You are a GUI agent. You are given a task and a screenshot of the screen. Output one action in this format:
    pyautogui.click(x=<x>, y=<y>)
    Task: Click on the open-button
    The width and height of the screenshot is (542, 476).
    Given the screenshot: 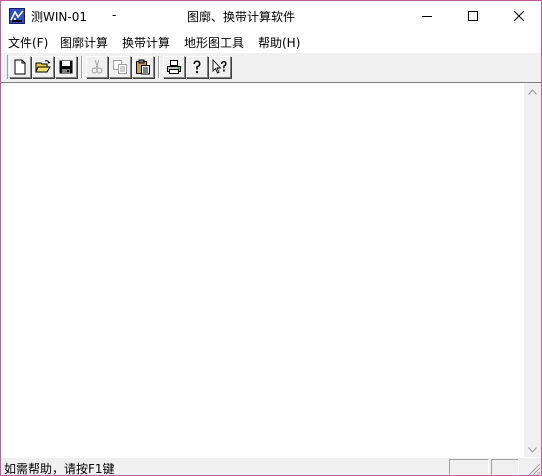 What is the action you would take?
    pyautogui.click(x=43, y=67)
    